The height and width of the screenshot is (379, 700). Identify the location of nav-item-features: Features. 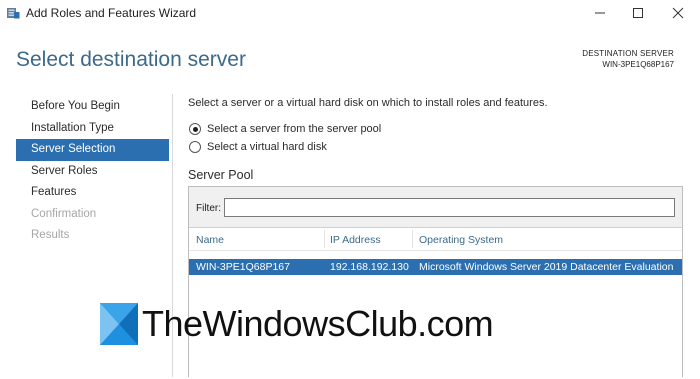
(92, 193).